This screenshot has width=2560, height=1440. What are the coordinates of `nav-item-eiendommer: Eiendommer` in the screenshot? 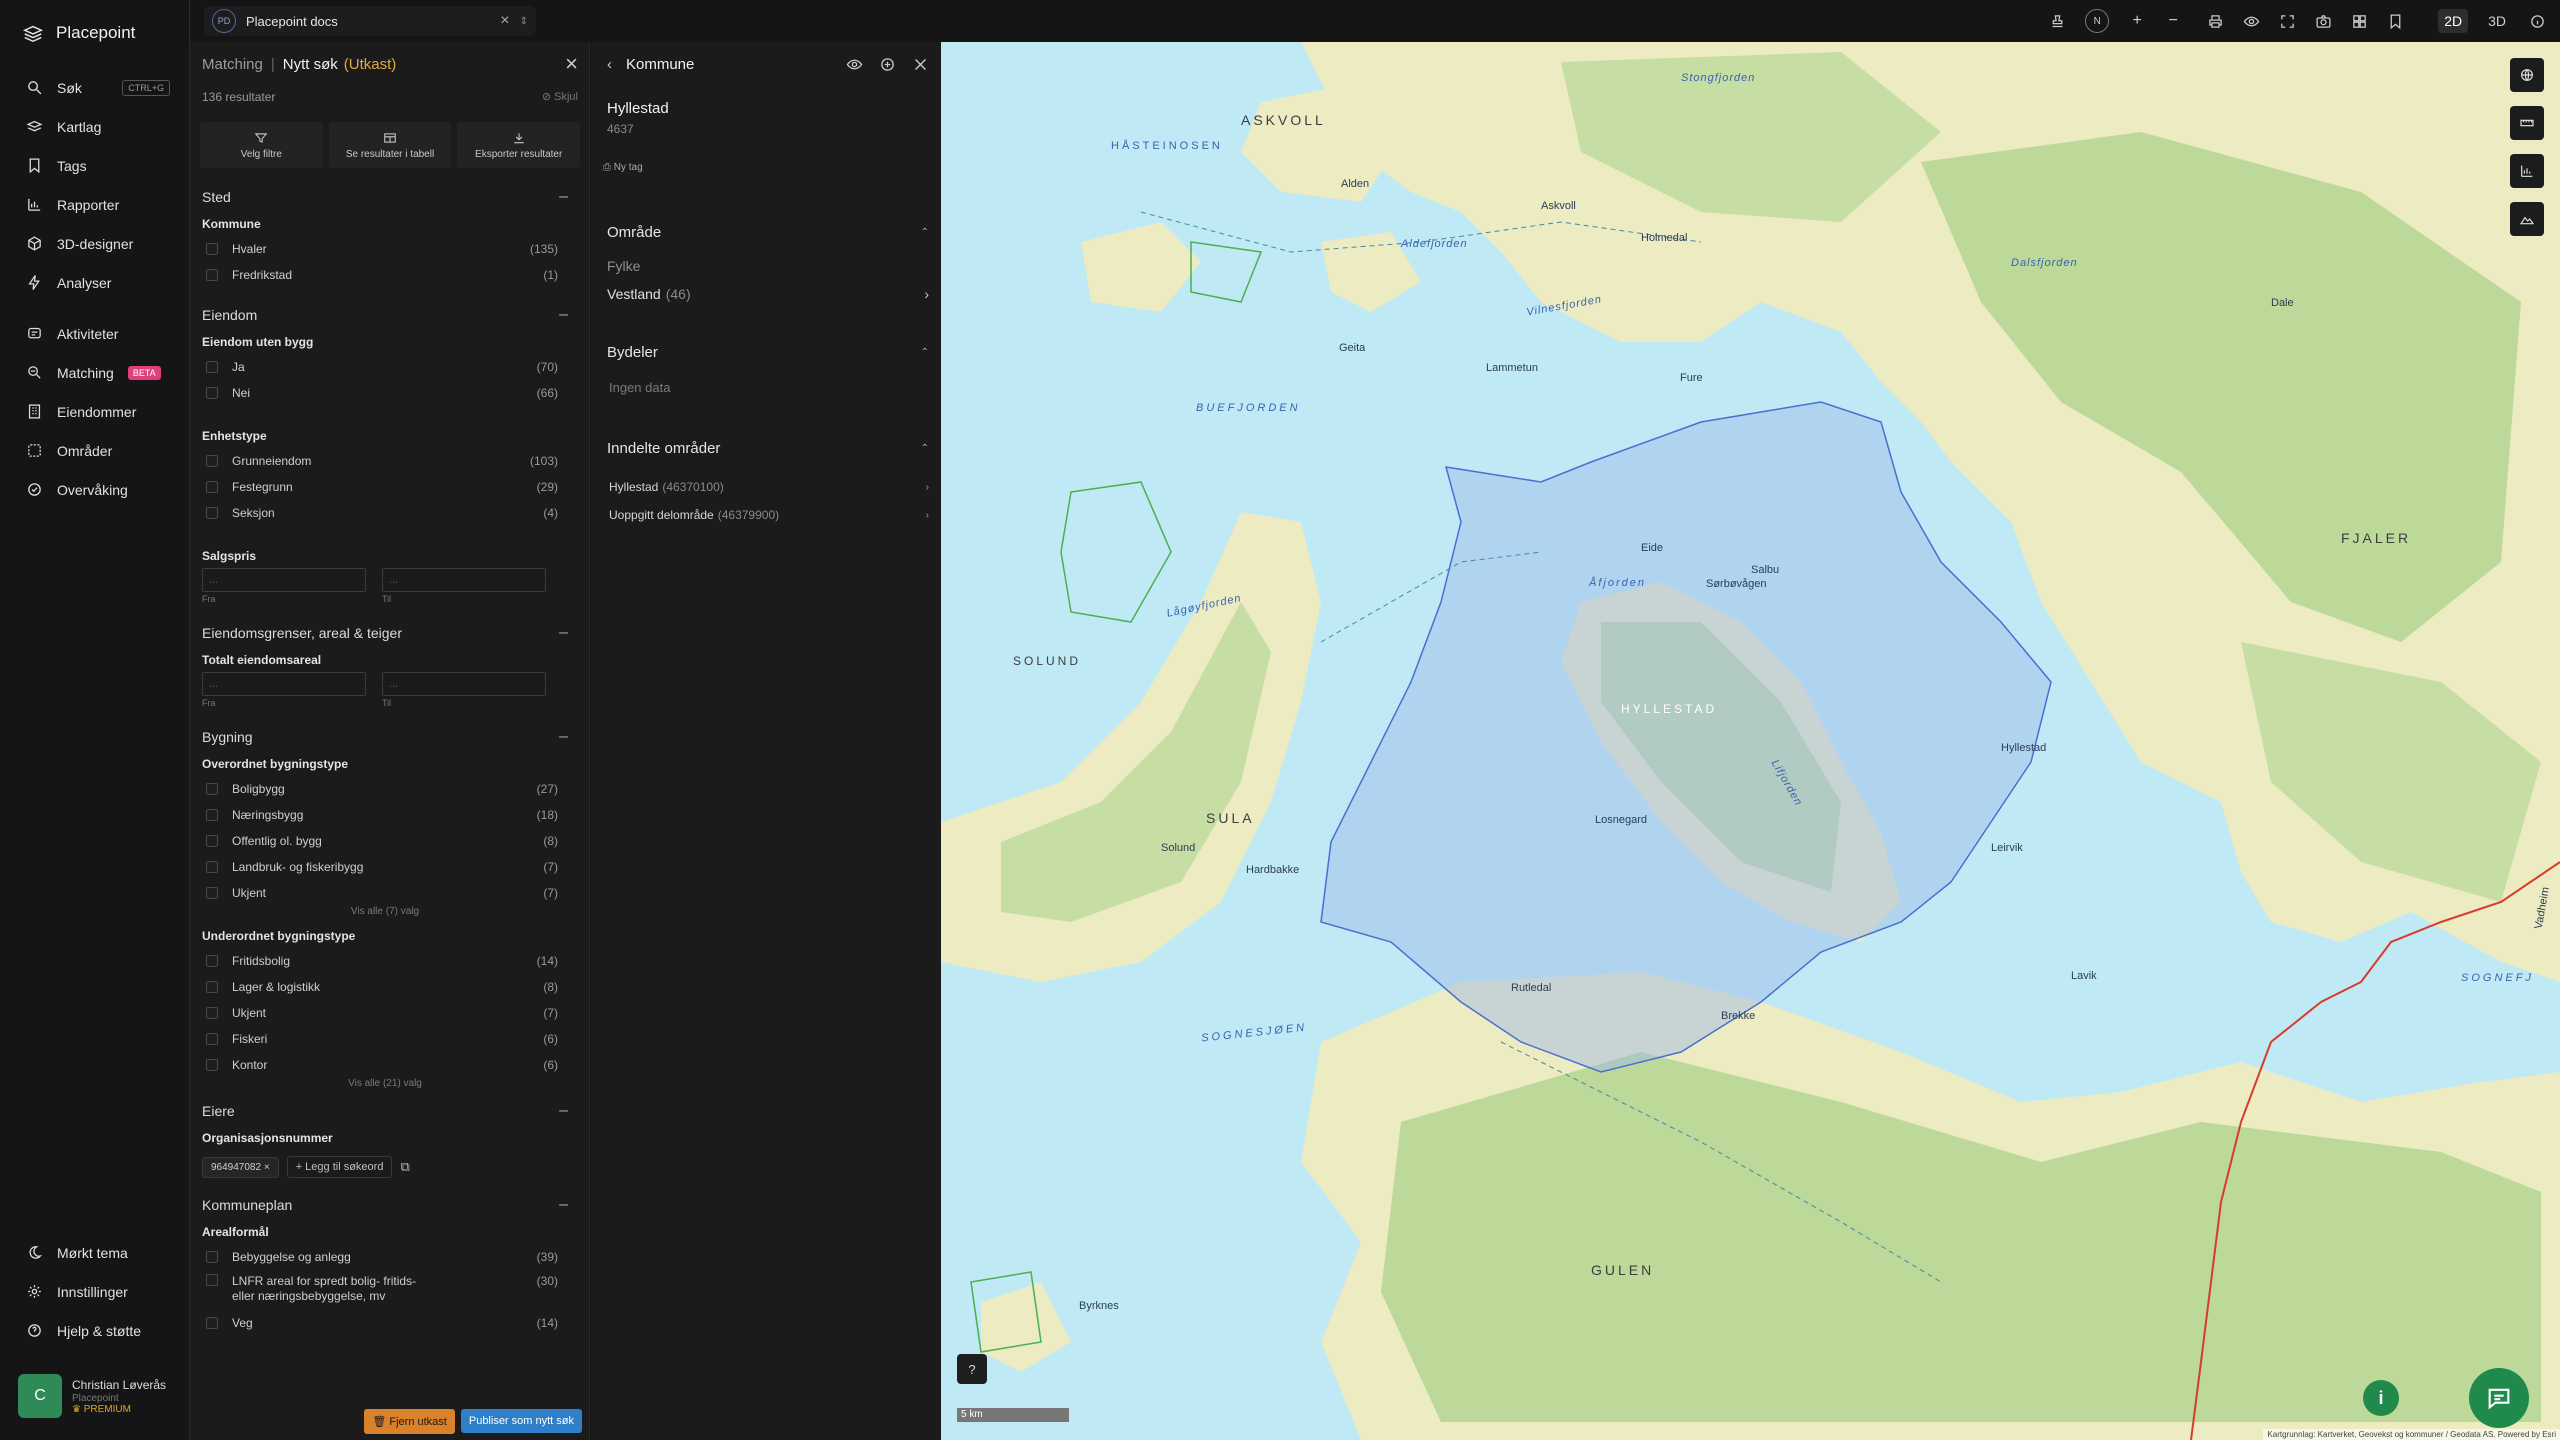 It's located at (95, 411).